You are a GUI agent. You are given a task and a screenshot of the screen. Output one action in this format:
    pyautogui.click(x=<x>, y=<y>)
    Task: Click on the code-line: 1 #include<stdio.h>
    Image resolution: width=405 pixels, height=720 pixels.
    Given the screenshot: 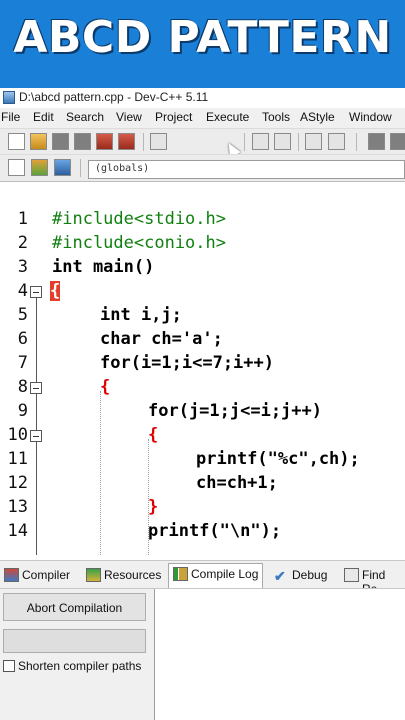 What is the action you would take?
    pyautogui.click(x=202, y=221)
    